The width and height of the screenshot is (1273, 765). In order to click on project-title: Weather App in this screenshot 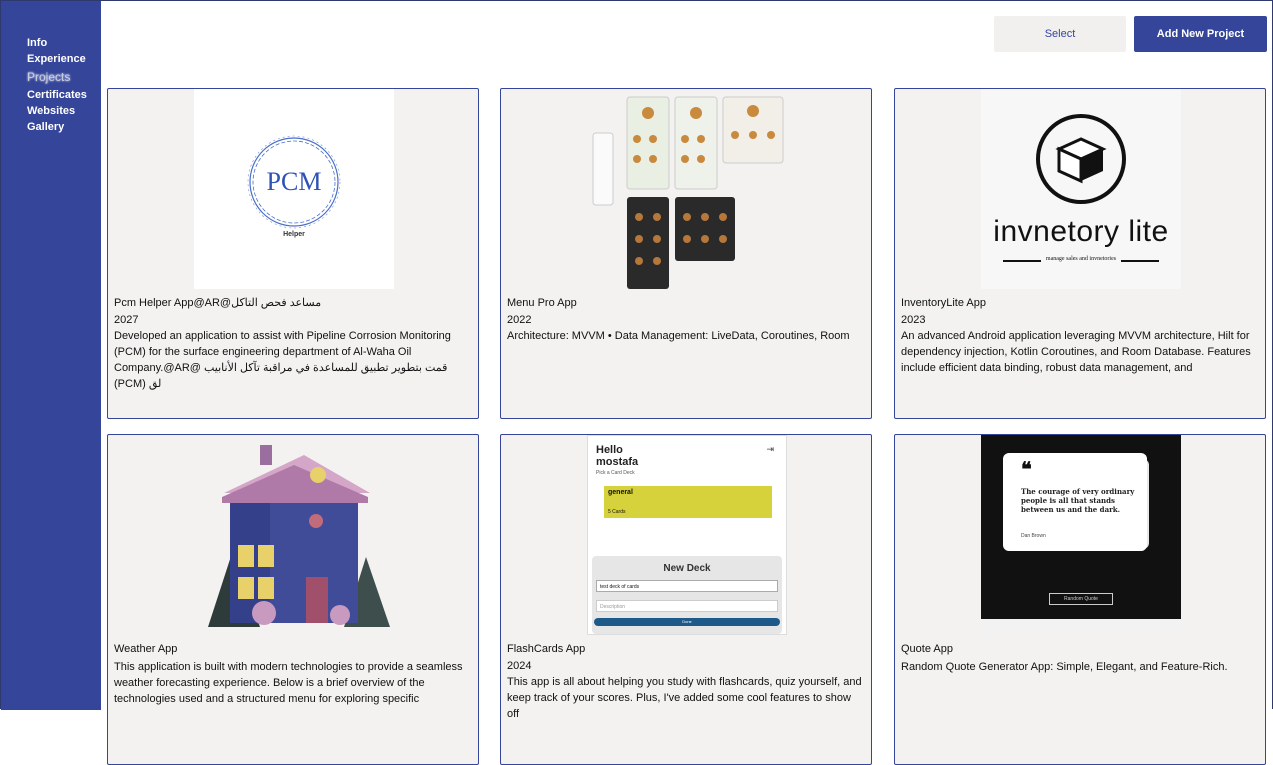, I will do `click(146, 649)`.